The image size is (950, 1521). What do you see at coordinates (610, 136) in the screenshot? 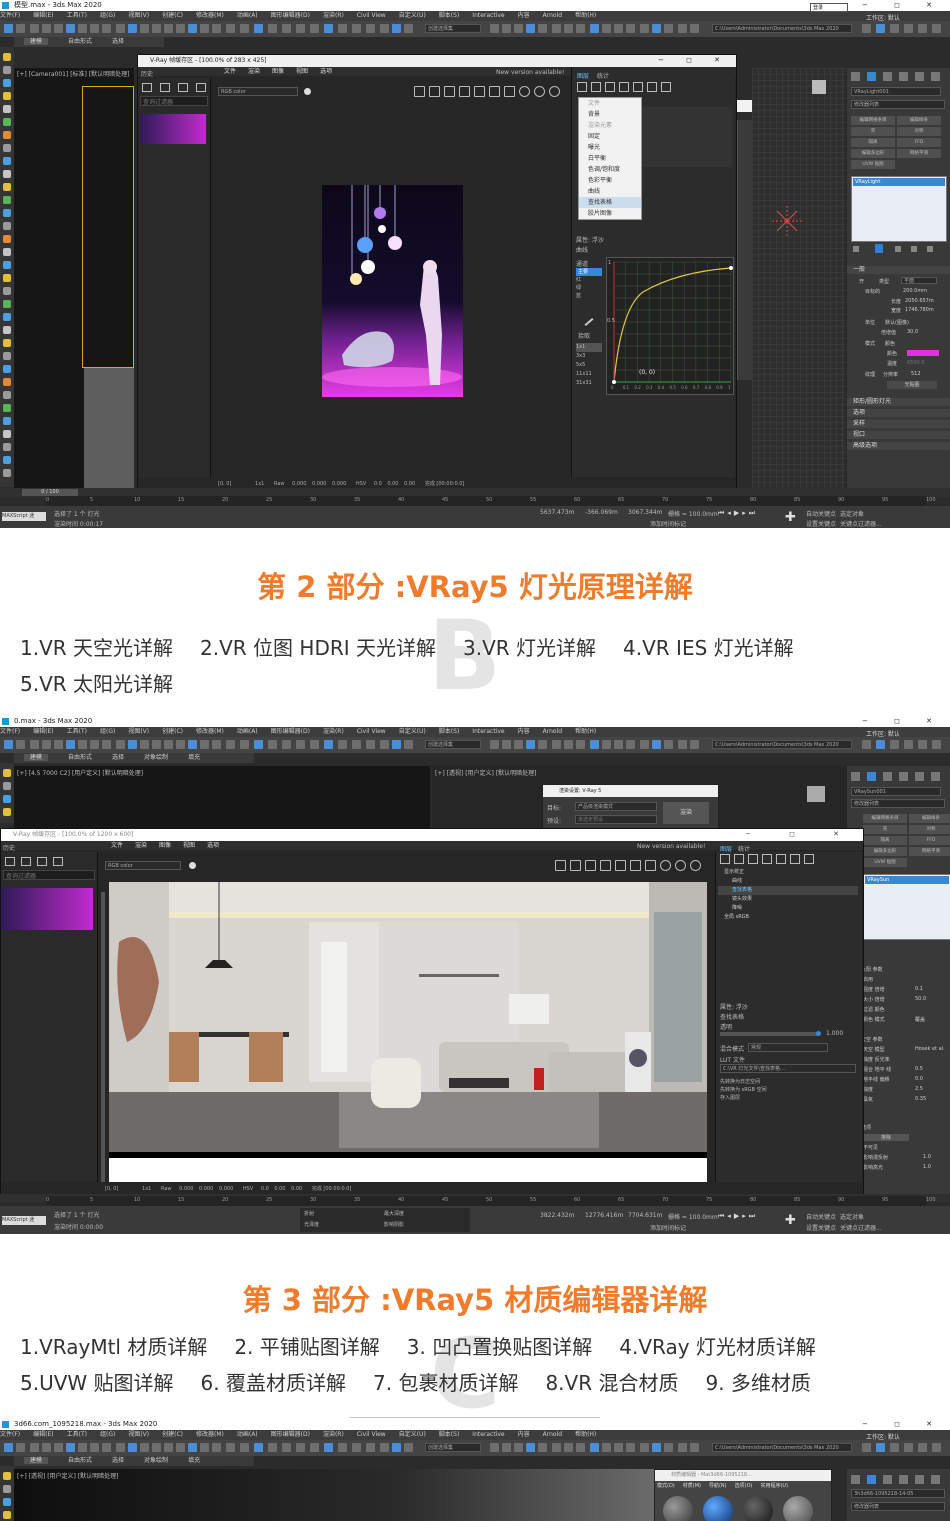
I see `menu-item-3: 固定` at bounding box center [610, 136].